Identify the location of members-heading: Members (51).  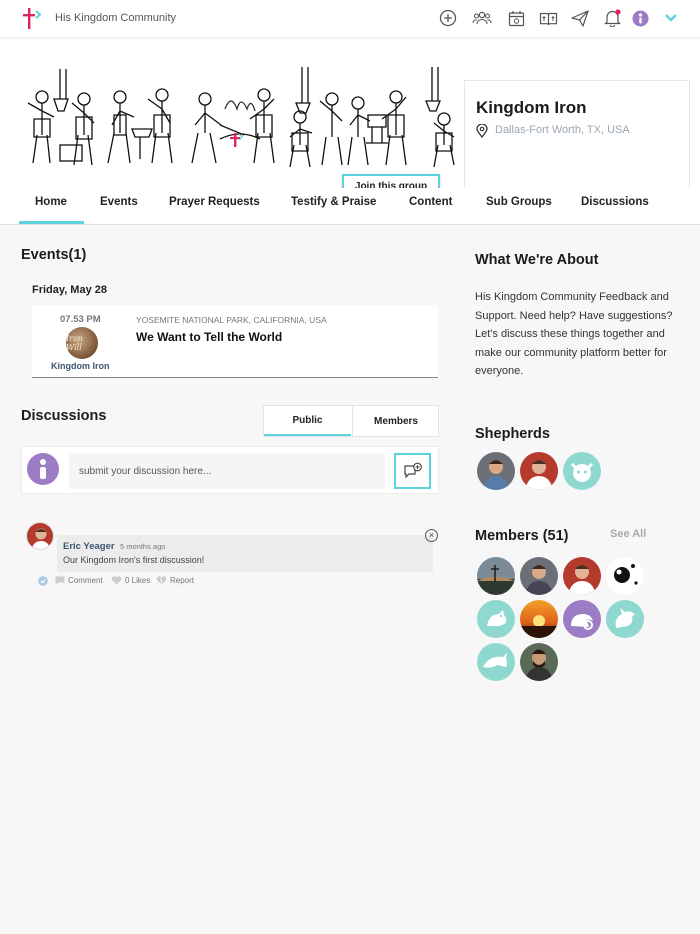
(522, 536).